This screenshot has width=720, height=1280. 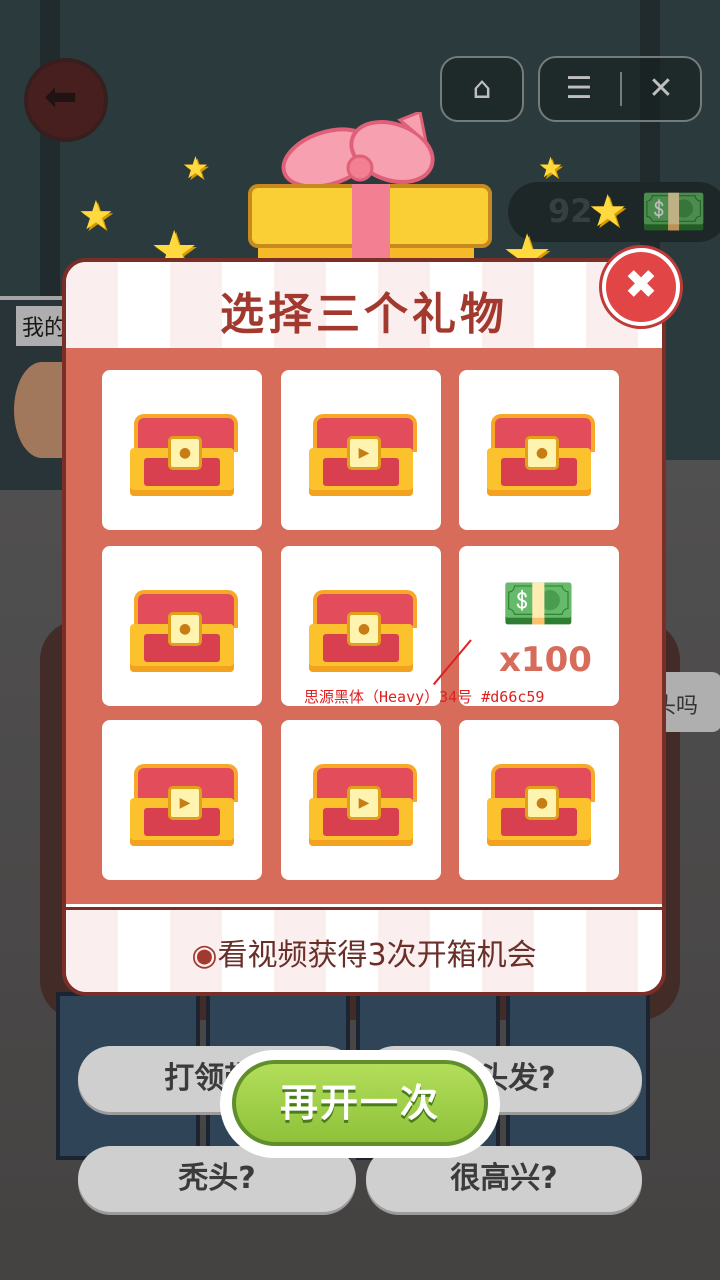 What do you see at coordinates (545, 660) in the screenshot?
I see `reward-amount: x100` at bounding box center [545, 660].